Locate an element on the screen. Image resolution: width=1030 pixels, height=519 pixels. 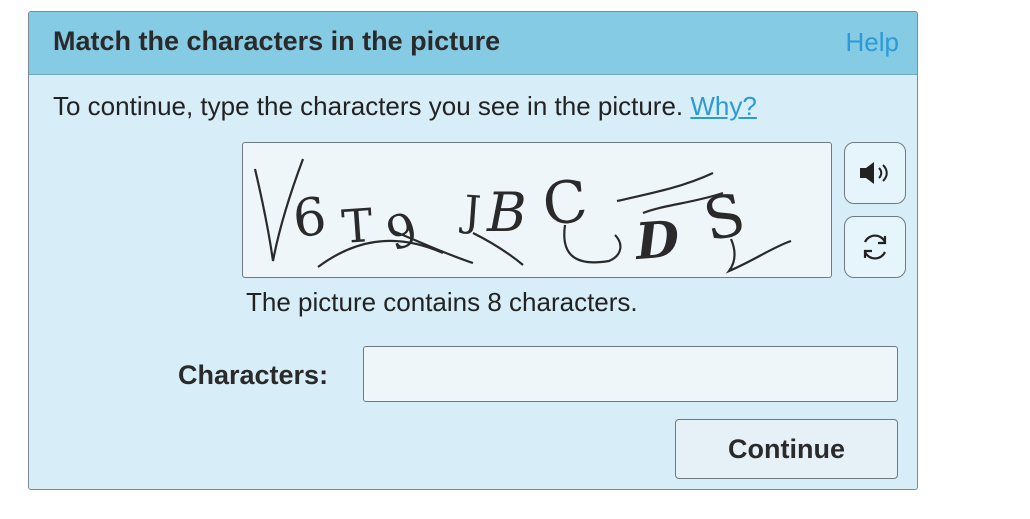
character-count-text: The picture contains 8 characters. is located at coordinates (442, 302).